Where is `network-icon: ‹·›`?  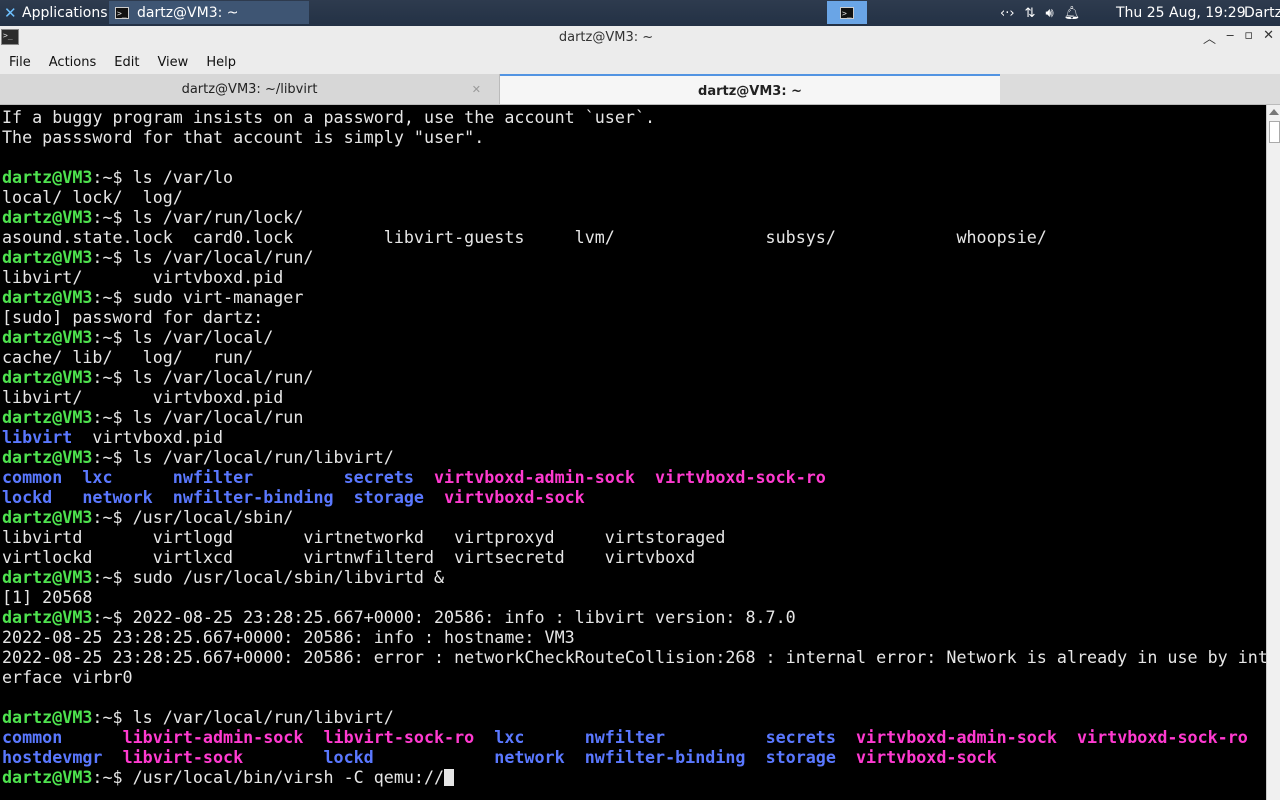
network-icon: ‹·› is located at coordinates (1007, 13).